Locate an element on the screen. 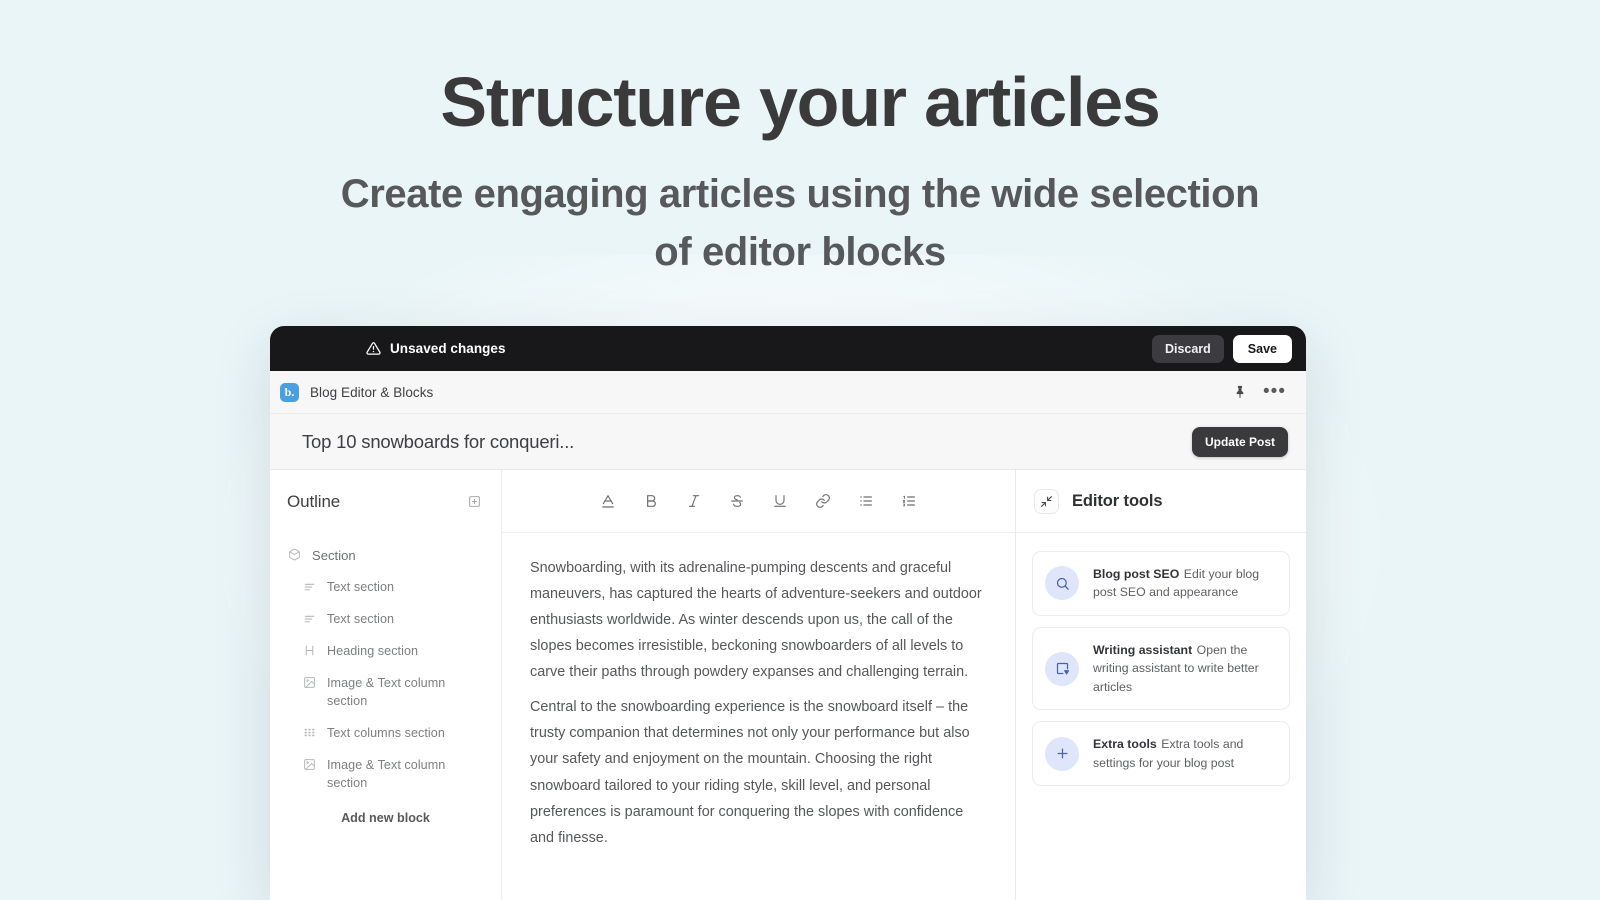 Image resolution: width=1600 pixels, height=900 pixels. unsaved-actions: Discard Save is located at coordinates (1221, 348).